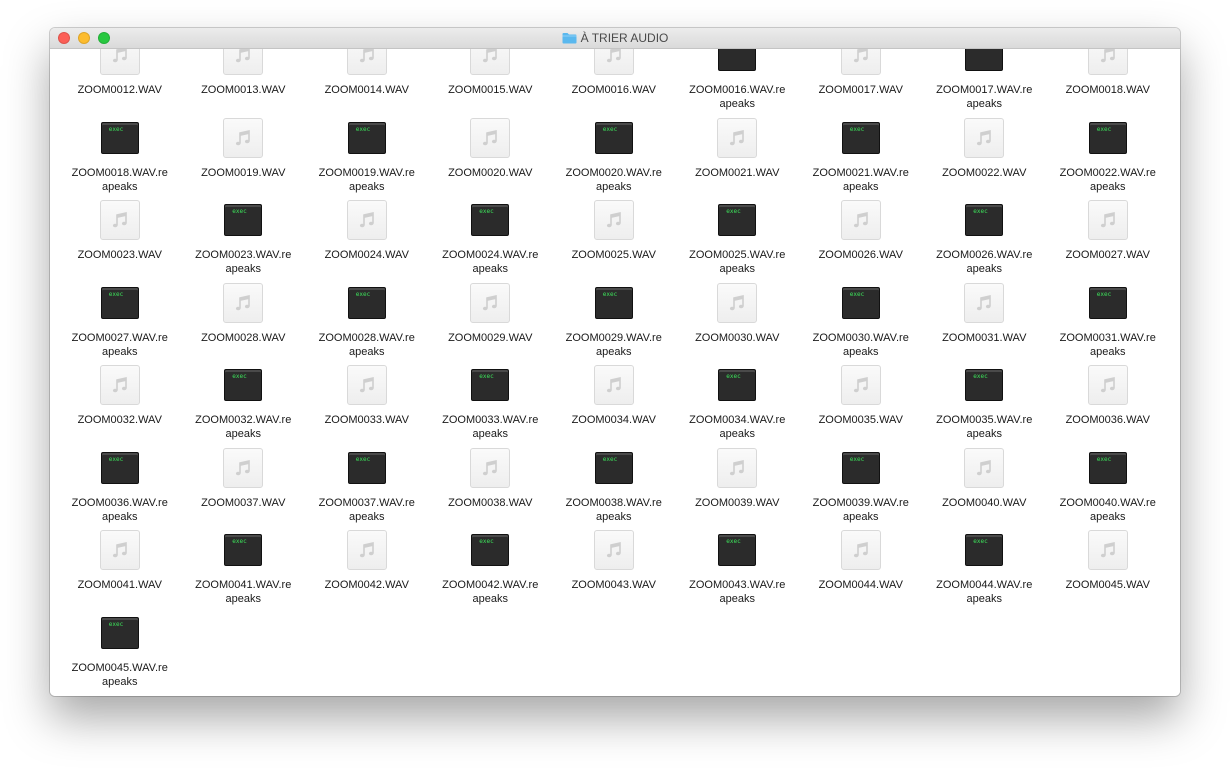 The width and height of the screenshot is (1230, 768). What do you see at coordinates (120, 585) in the screenshot?
I see `file-name-label: ZOOM0041.WAV` at bounding box center [120, 585].